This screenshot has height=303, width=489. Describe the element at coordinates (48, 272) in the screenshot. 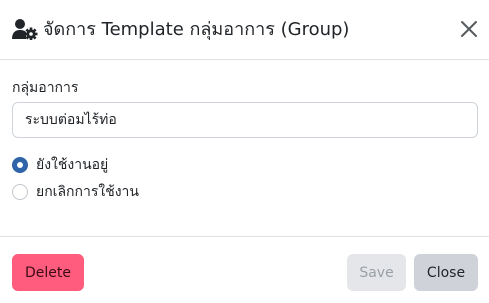

I see `delete-button: Delete` at that location.